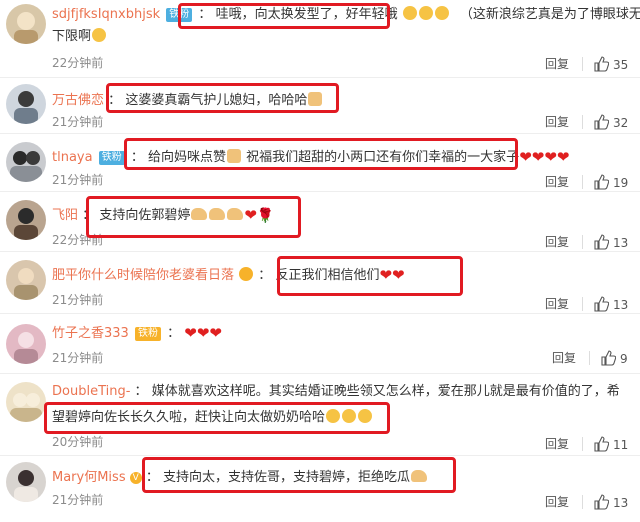 The image size is (640, 522). I want to click on username: tlnaya, so click(72, 157).